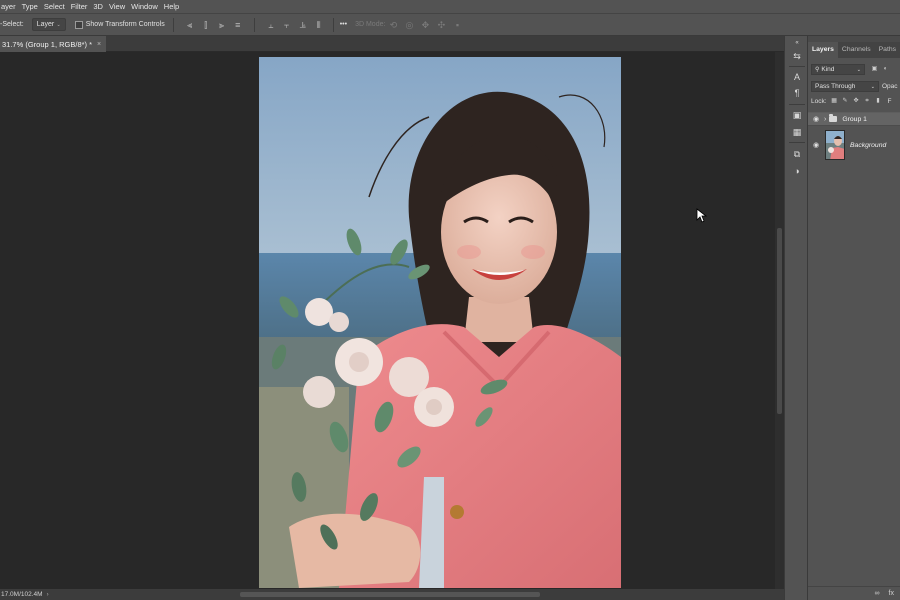 This screenshot has width=900, height=600. What do you see at coordinates (392, 44) in the screenshot?
I see `document-tab-bar: 31.7% (Group 1, RGB/8*) * ×` at bounding box center [392, 44].